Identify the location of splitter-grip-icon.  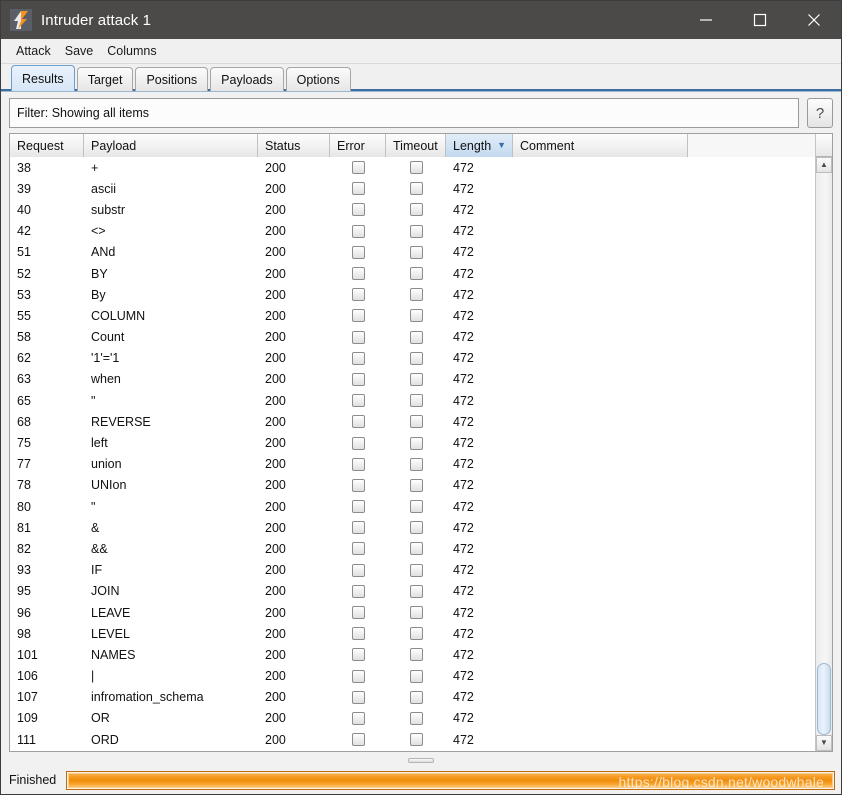
(421, 760).